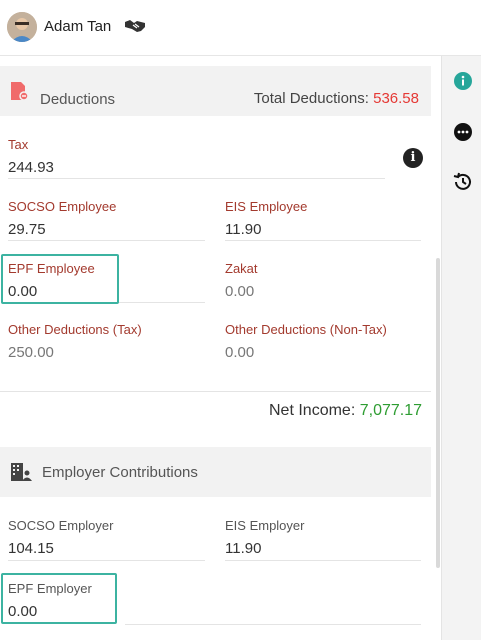 This screenshot has height=640, width=481. What do you see at coordinates (463, 182) in the screenshot?
I see `history-icon` at bounding box center [463, 182].